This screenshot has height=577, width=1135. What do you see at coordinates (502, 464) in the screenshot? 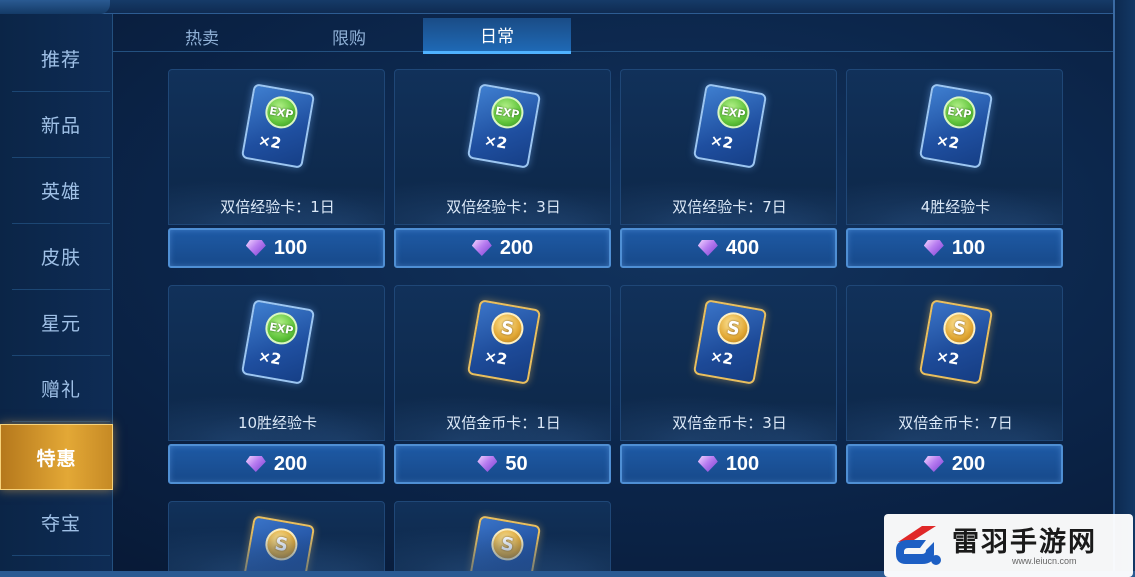
I see `buy-button: 50` at bounding box center [502, 464].